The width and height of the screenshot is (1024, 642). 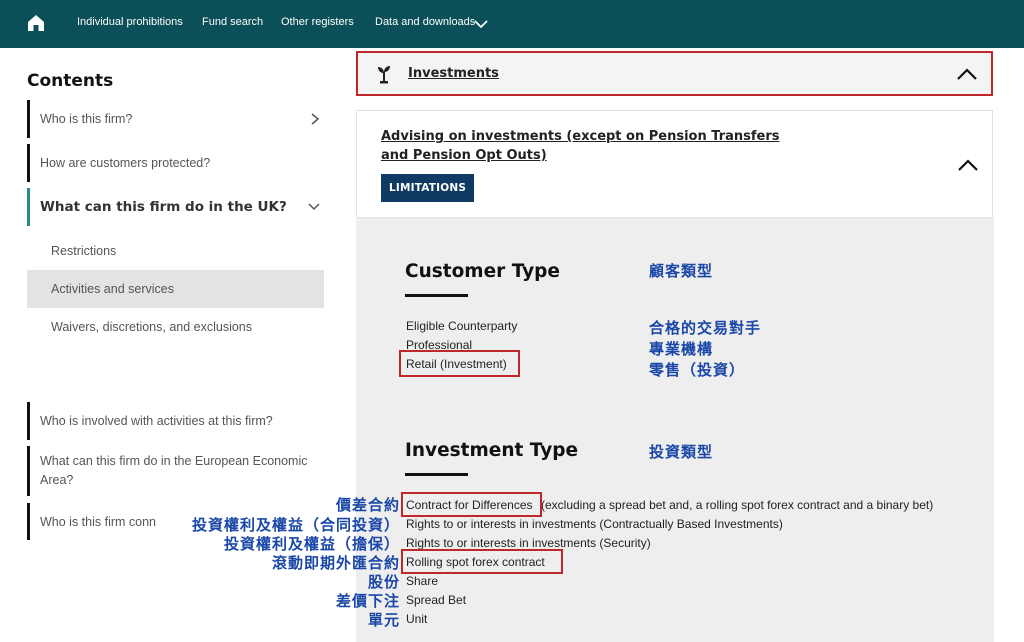 What do you see at coordinates (436, 600) in the screenshot?
I see `investment-type-row: Spread Bet` at bounding box center [436, 600].